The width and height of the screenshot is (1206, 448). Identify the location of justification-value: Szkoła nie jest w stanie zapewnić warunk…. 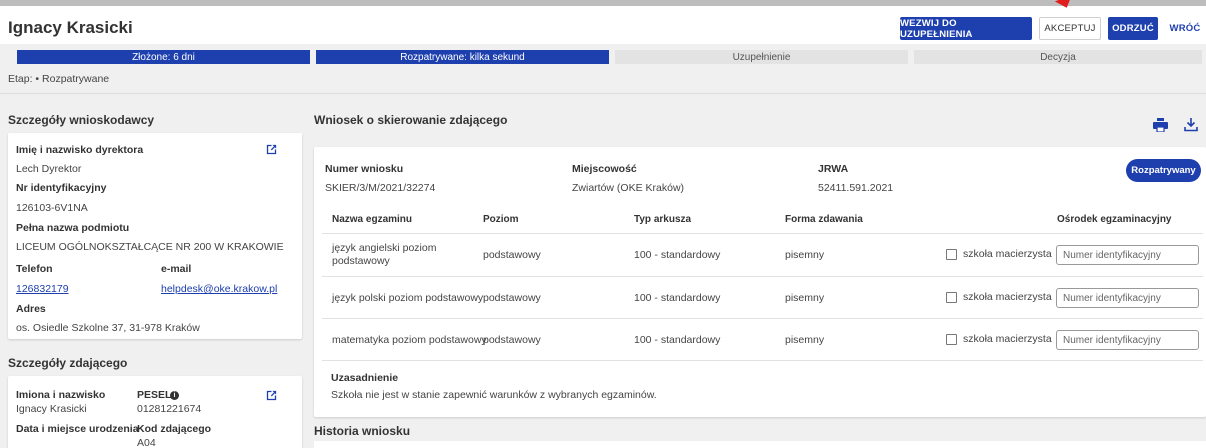
(494, 395).